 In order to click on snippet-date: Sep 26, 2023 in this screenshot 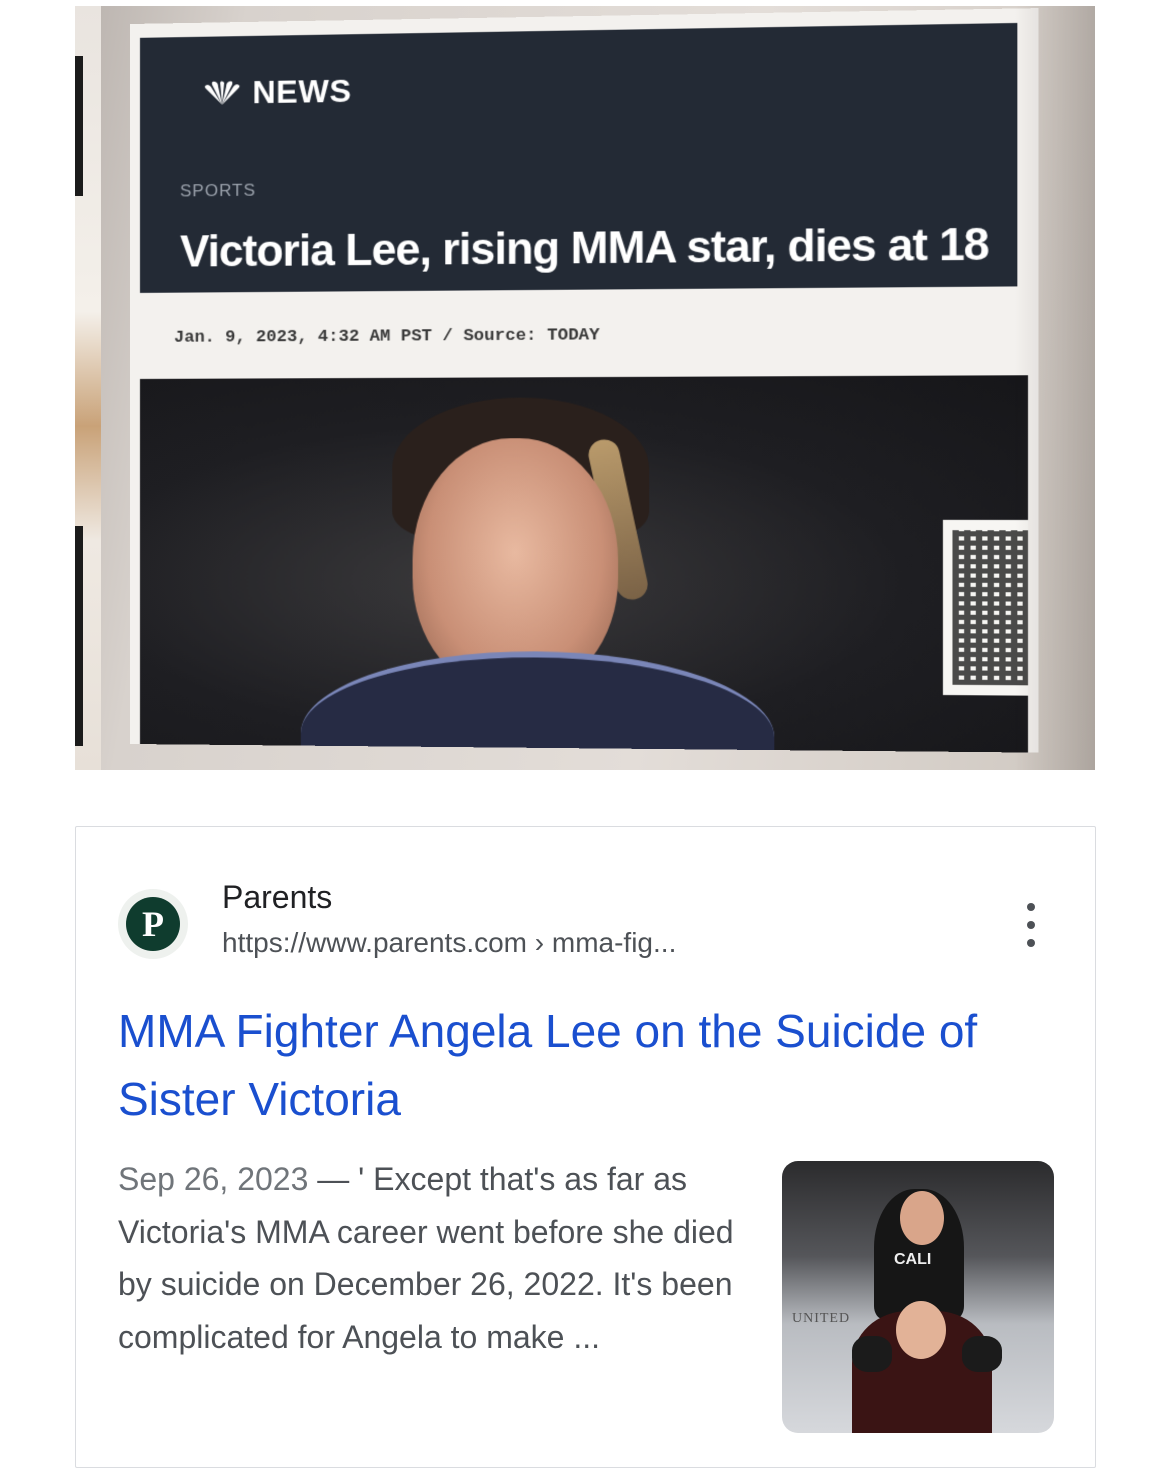, I will do `click(213, 1179)`.